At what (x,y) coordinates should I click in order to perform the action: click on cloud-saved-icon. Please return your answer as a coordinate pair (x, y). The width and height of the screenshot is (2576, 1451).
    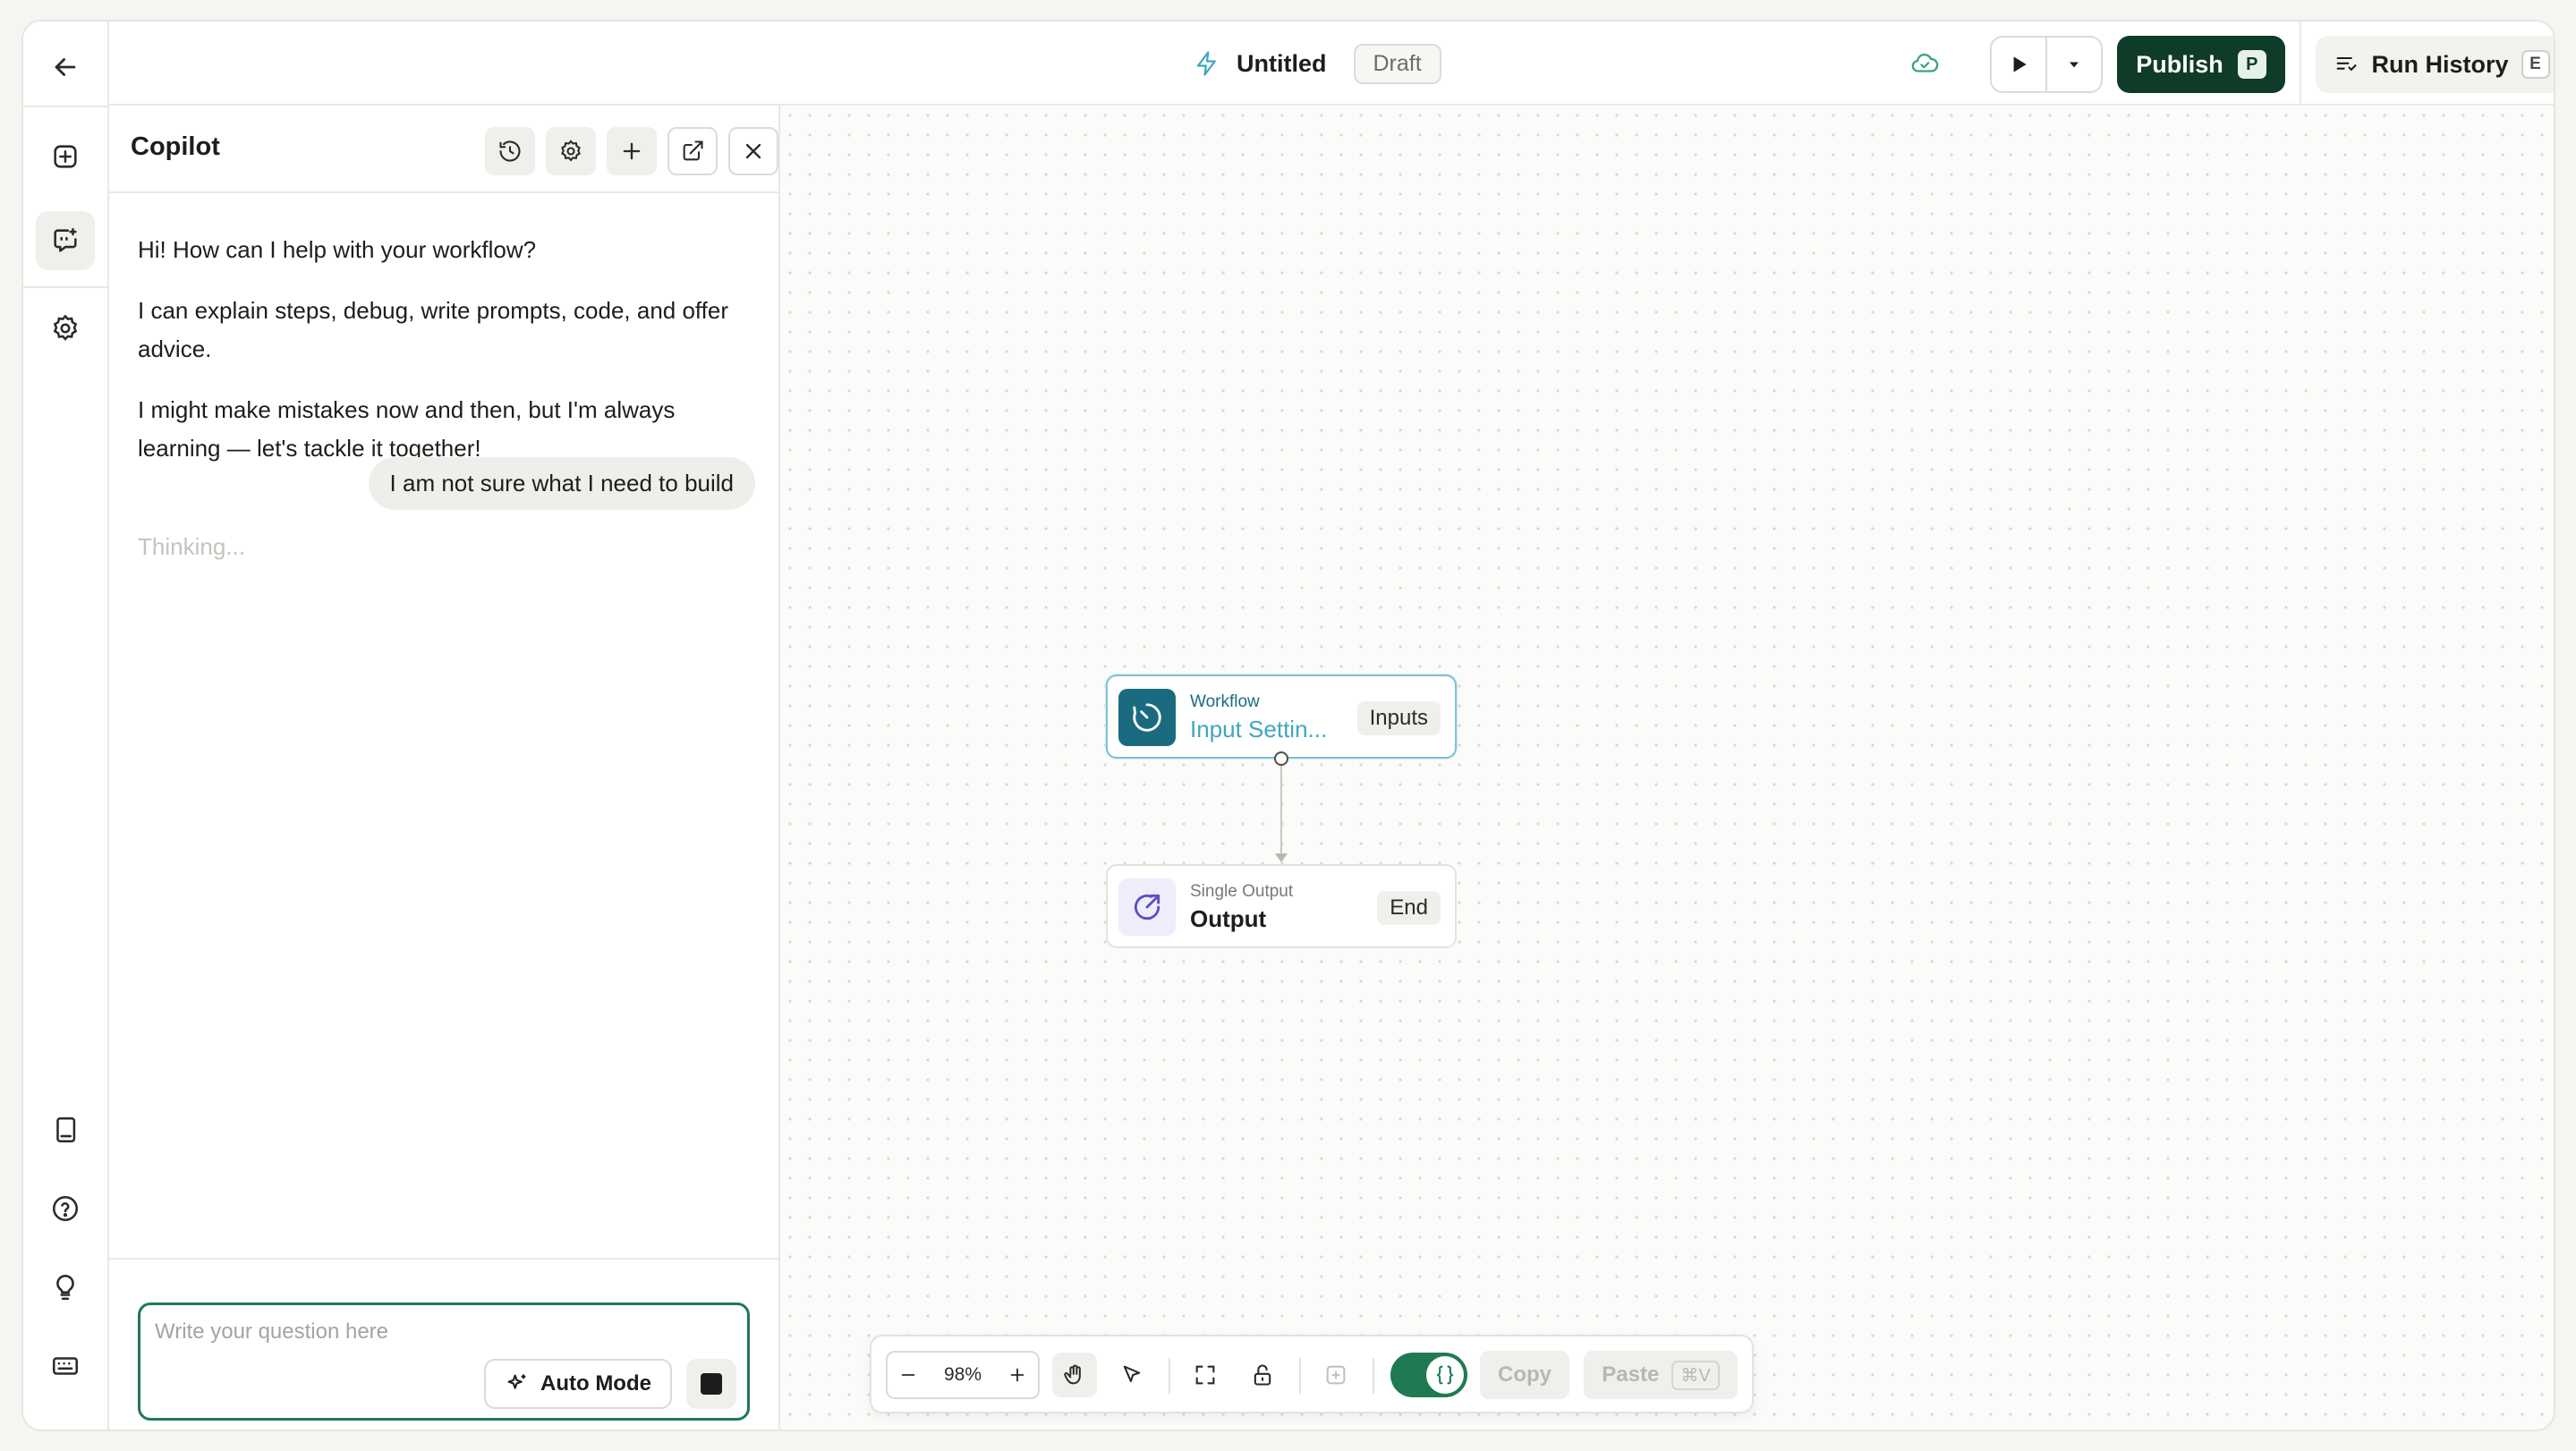
    Looking at the image, I should click on (1925, 63).